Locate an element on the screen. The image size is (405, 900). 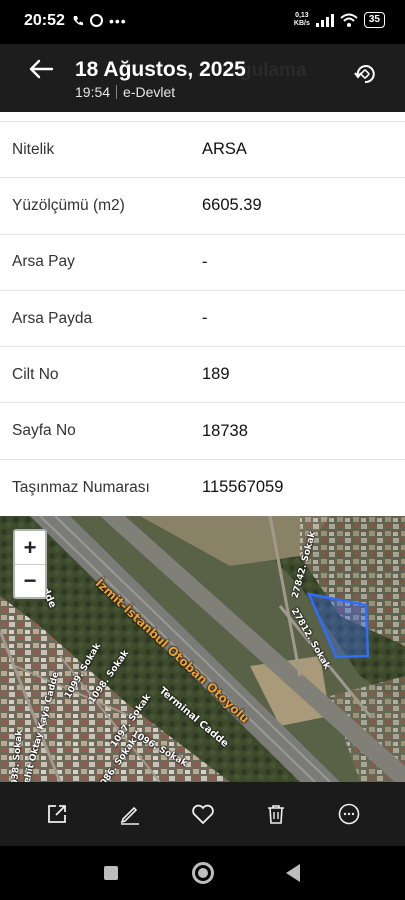
system-nav-bar is located at coordinates (202, 873).